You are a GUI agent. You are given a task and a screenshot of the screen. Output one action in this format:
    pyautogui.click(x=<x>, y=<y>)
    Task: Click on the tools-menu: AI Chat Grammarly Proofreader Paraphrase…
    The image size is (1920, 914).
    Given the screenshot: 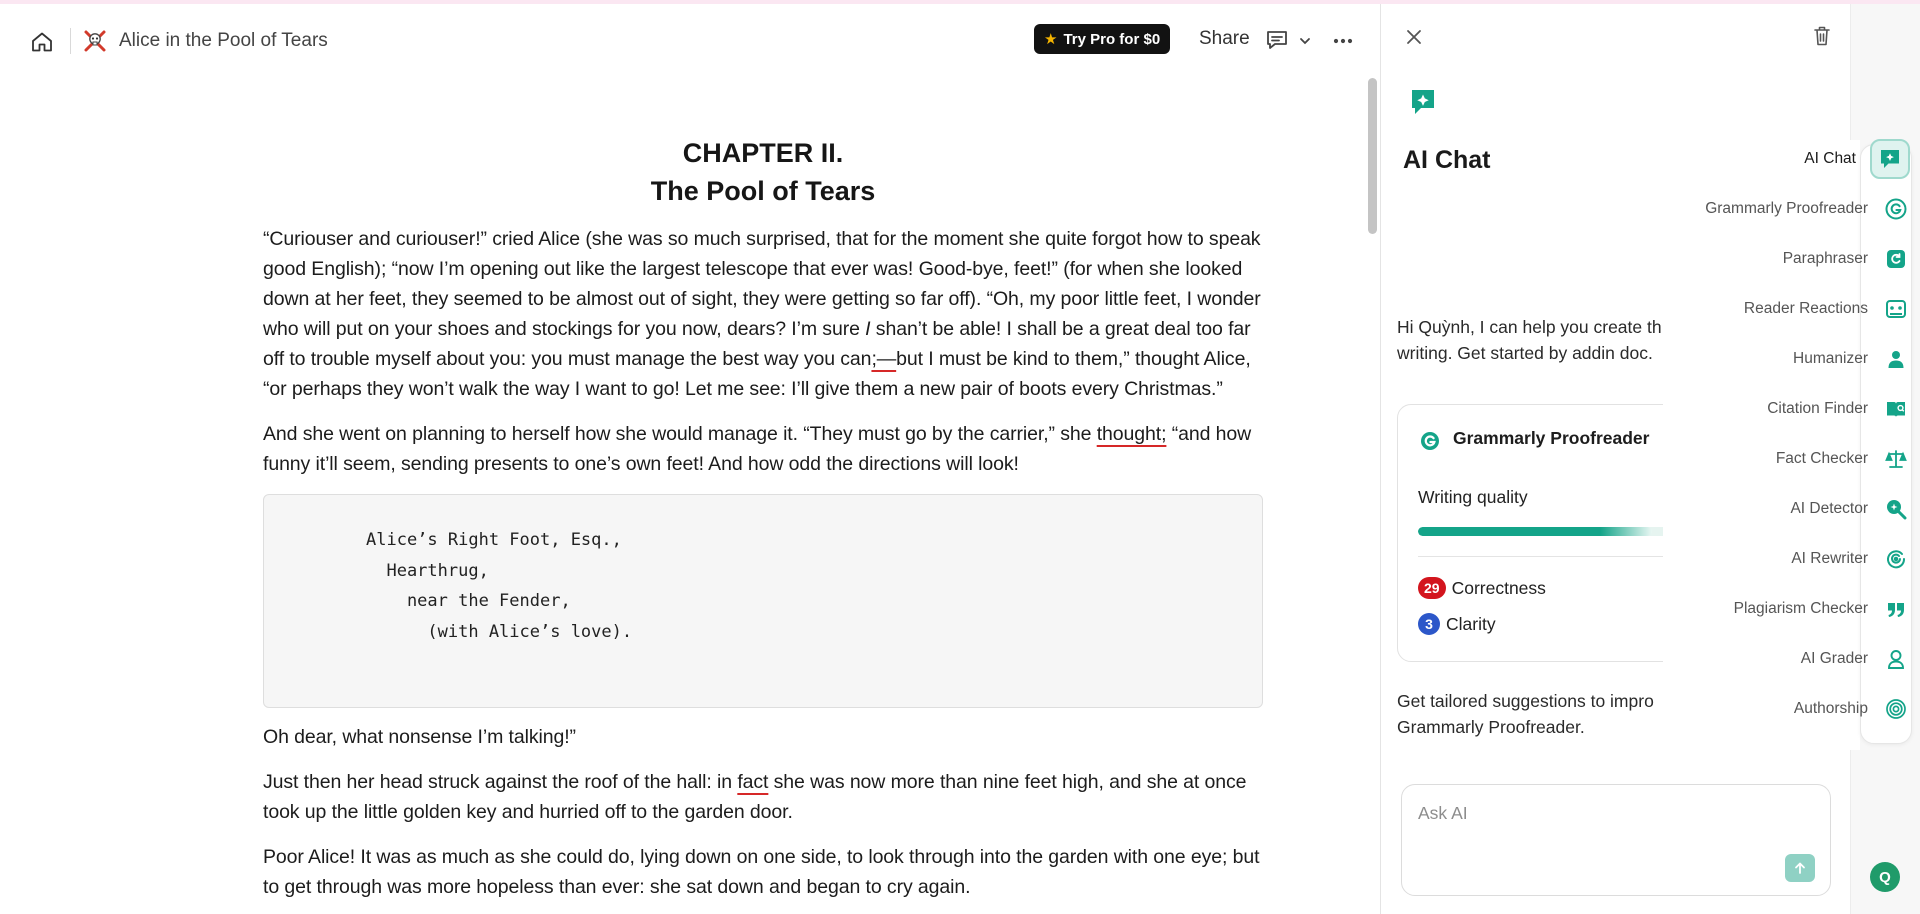 What is the action you would take?
    pyautogui.click(x=1770, y=439)
    